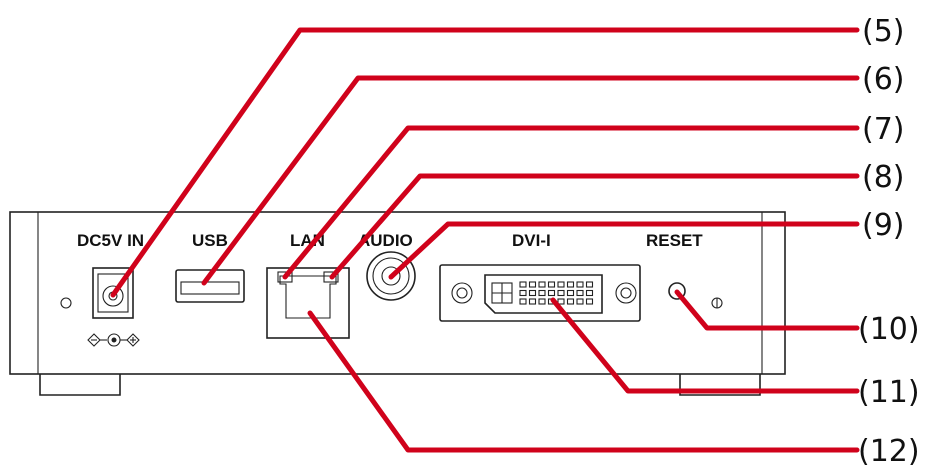 The image size is (939, 473). Describe the element at coordinates (883, 177) in the screenshot. I see `callout-8: (8)` at that location.